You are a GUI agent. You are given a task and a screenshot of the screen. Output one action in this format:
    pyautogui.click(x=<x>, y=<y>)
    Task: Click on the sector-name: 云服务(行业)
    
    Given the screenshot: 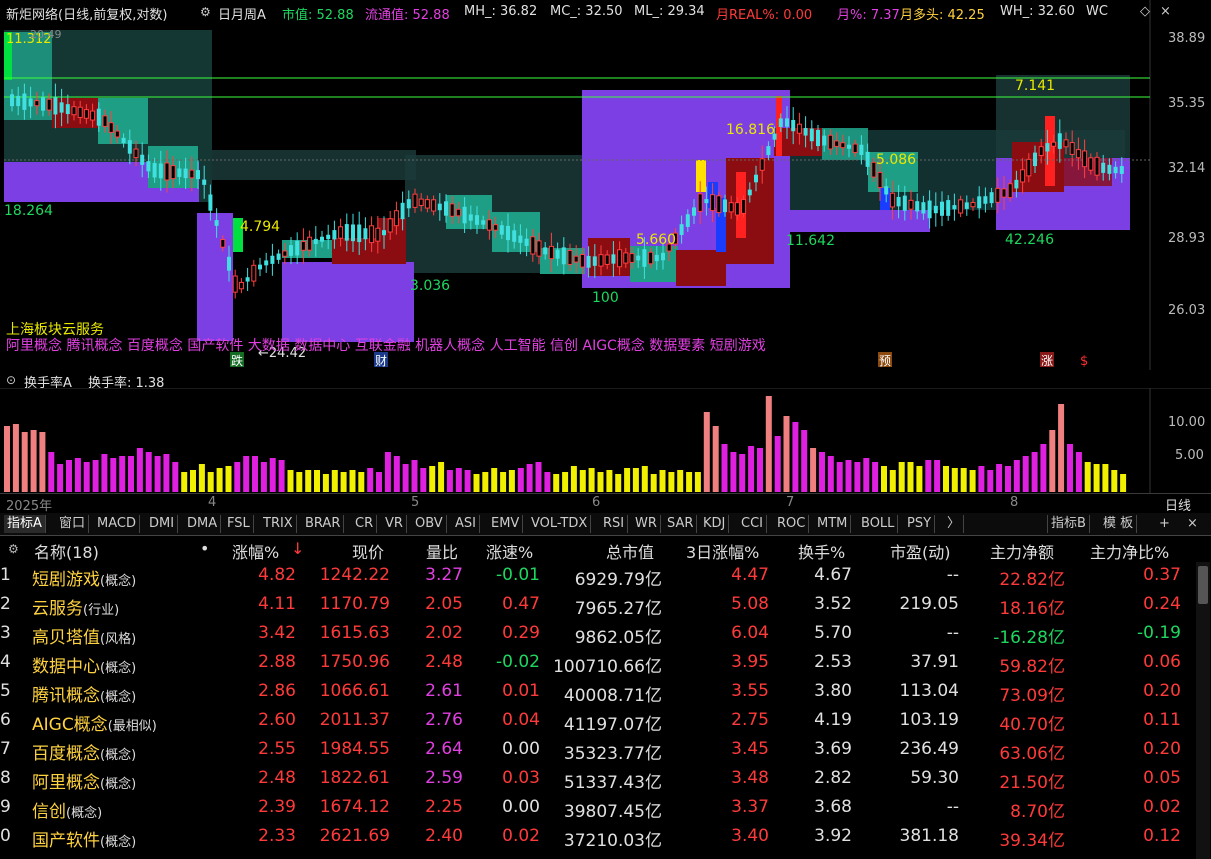 What is the action you would take?
    pyautogui.click(x=75, y=606)
    